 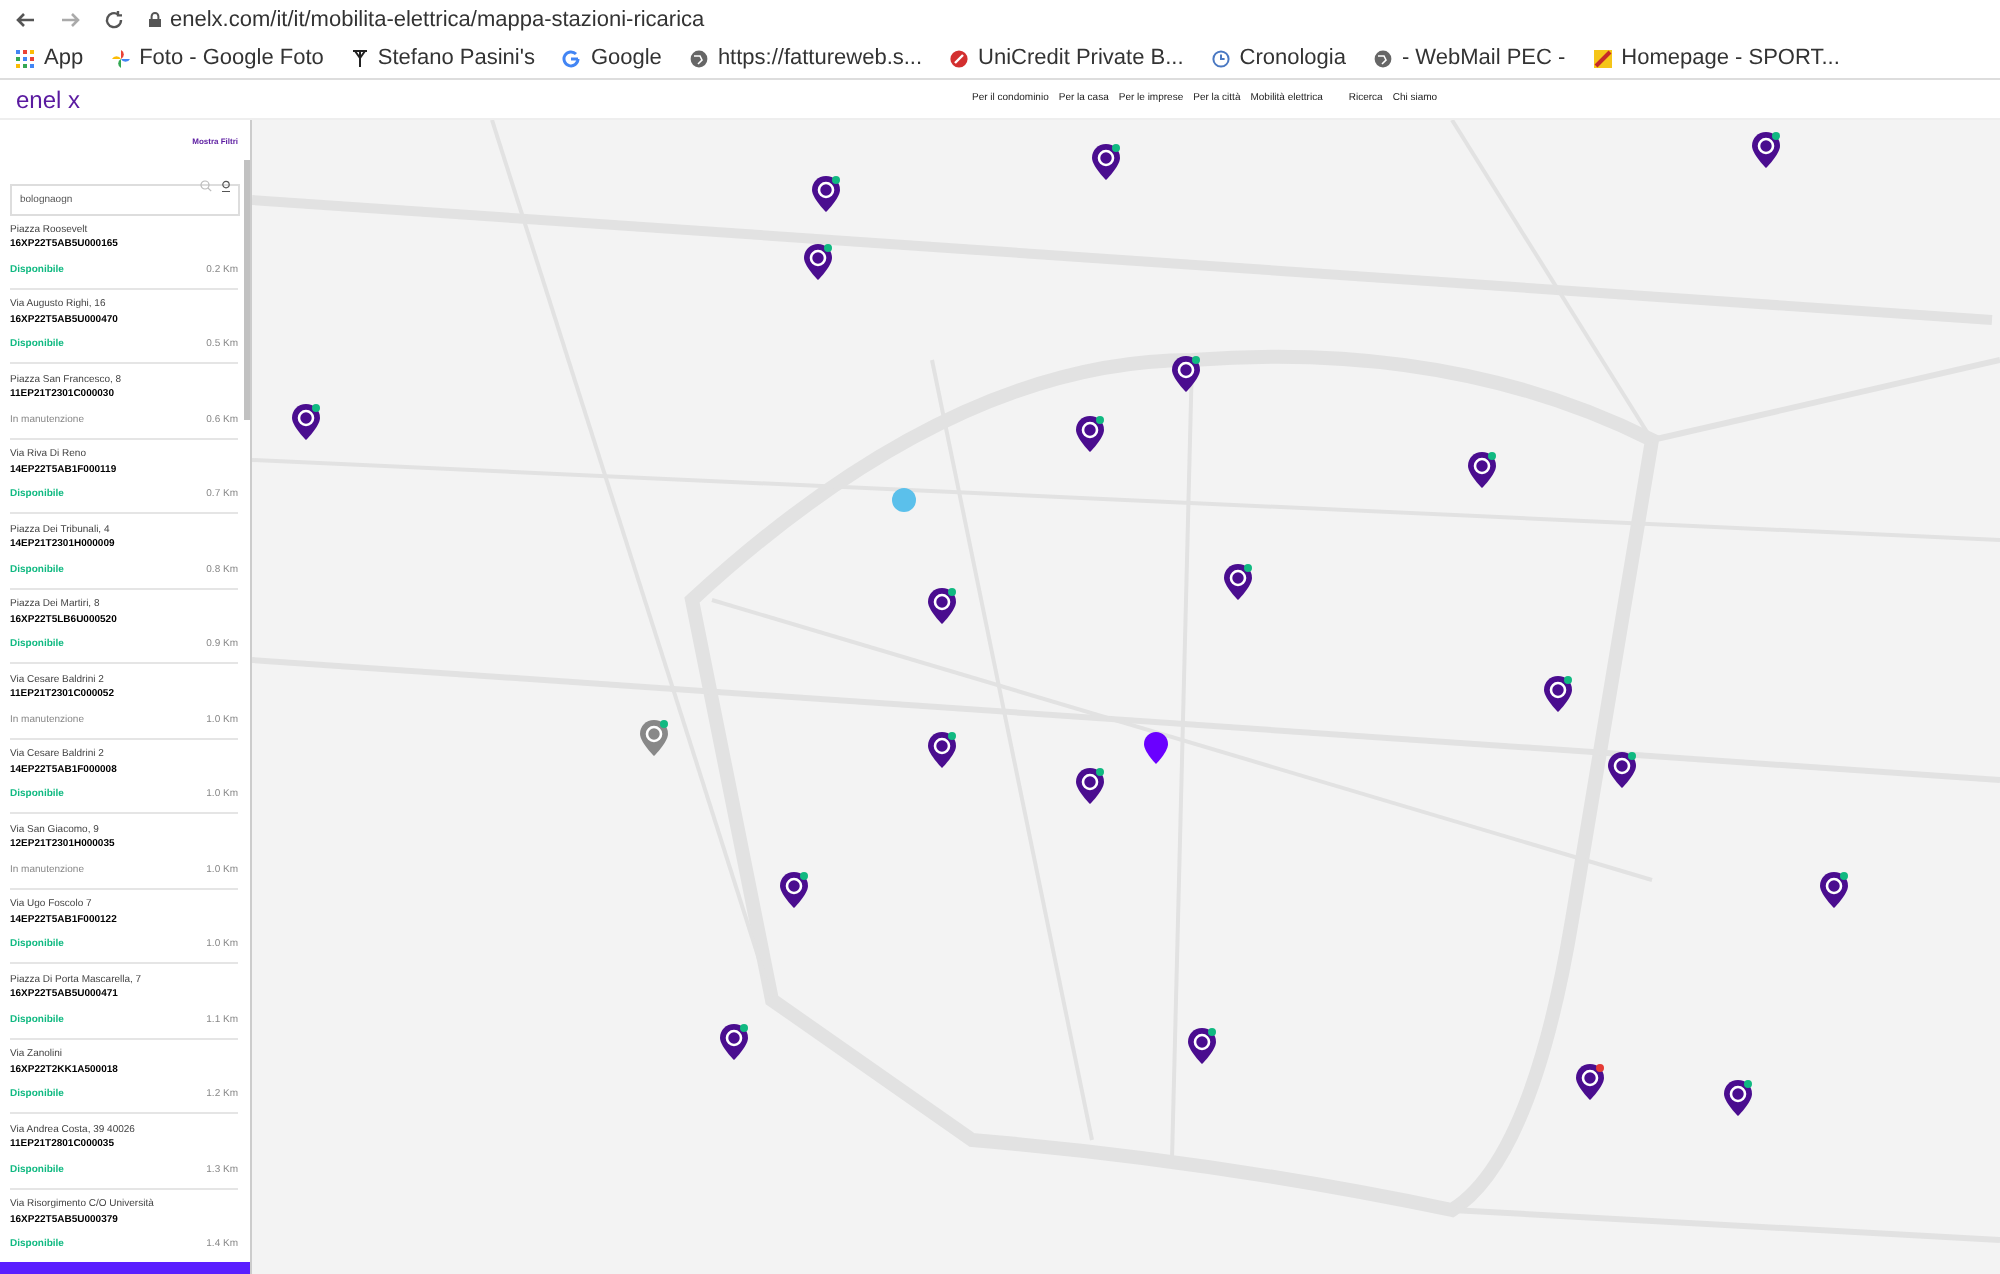 I want to click on back-icon, so click(x=26, y=20).